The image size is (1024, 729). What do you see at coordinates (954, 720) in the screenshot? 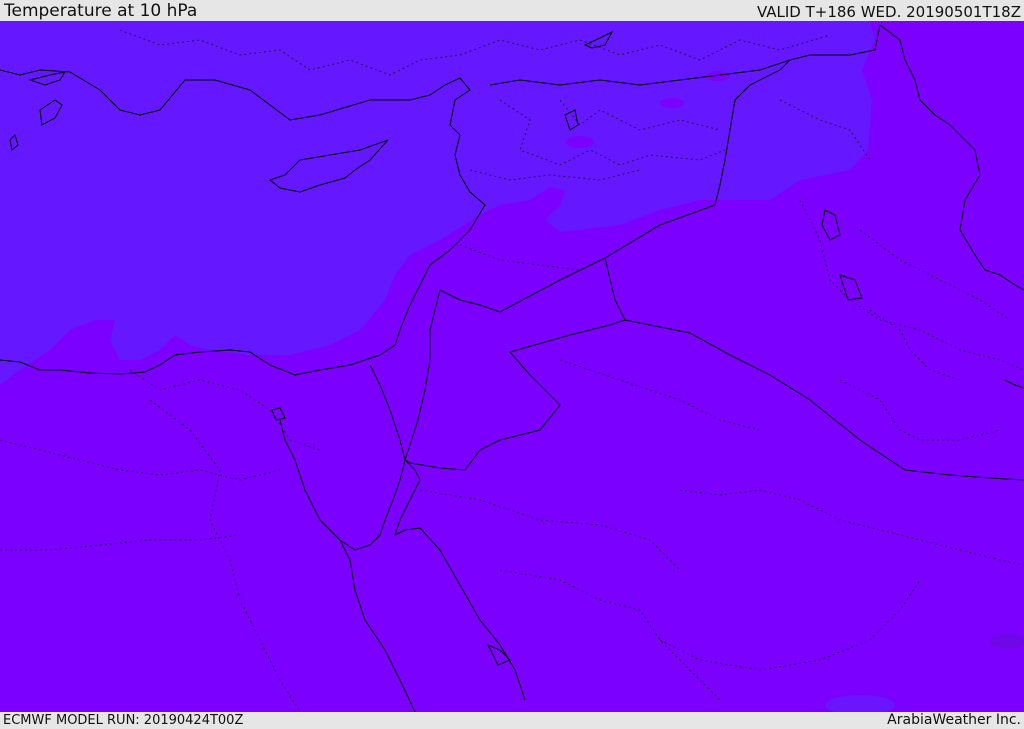
I see `credit-label: ArabiaWeather Inc.` at bounding box center [954, 720].